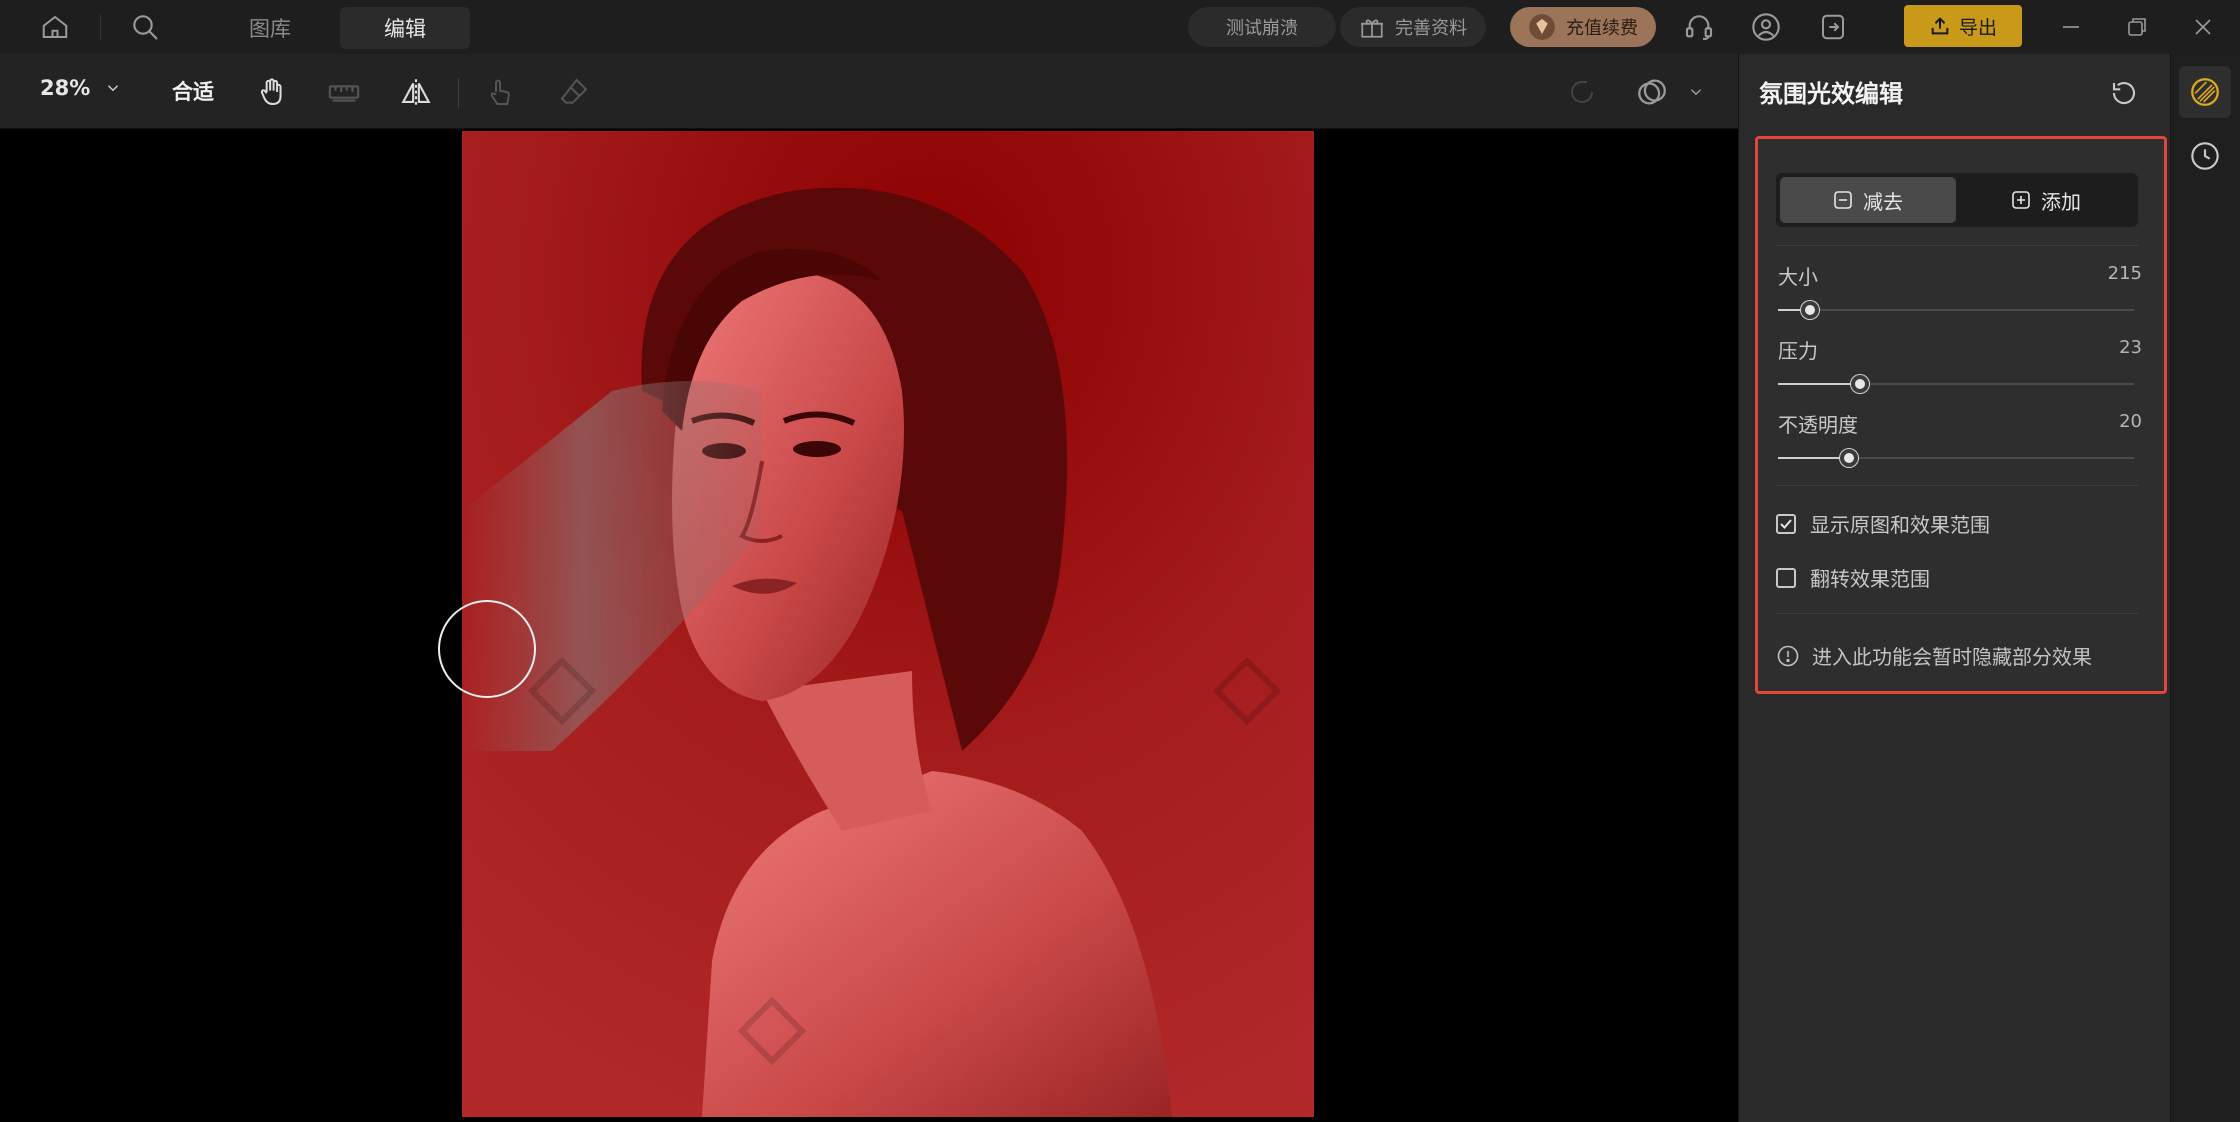 This screenshot has width=2240, height=1122. I want to click on checkbox-unchecked-icon, so click(1786, 577).